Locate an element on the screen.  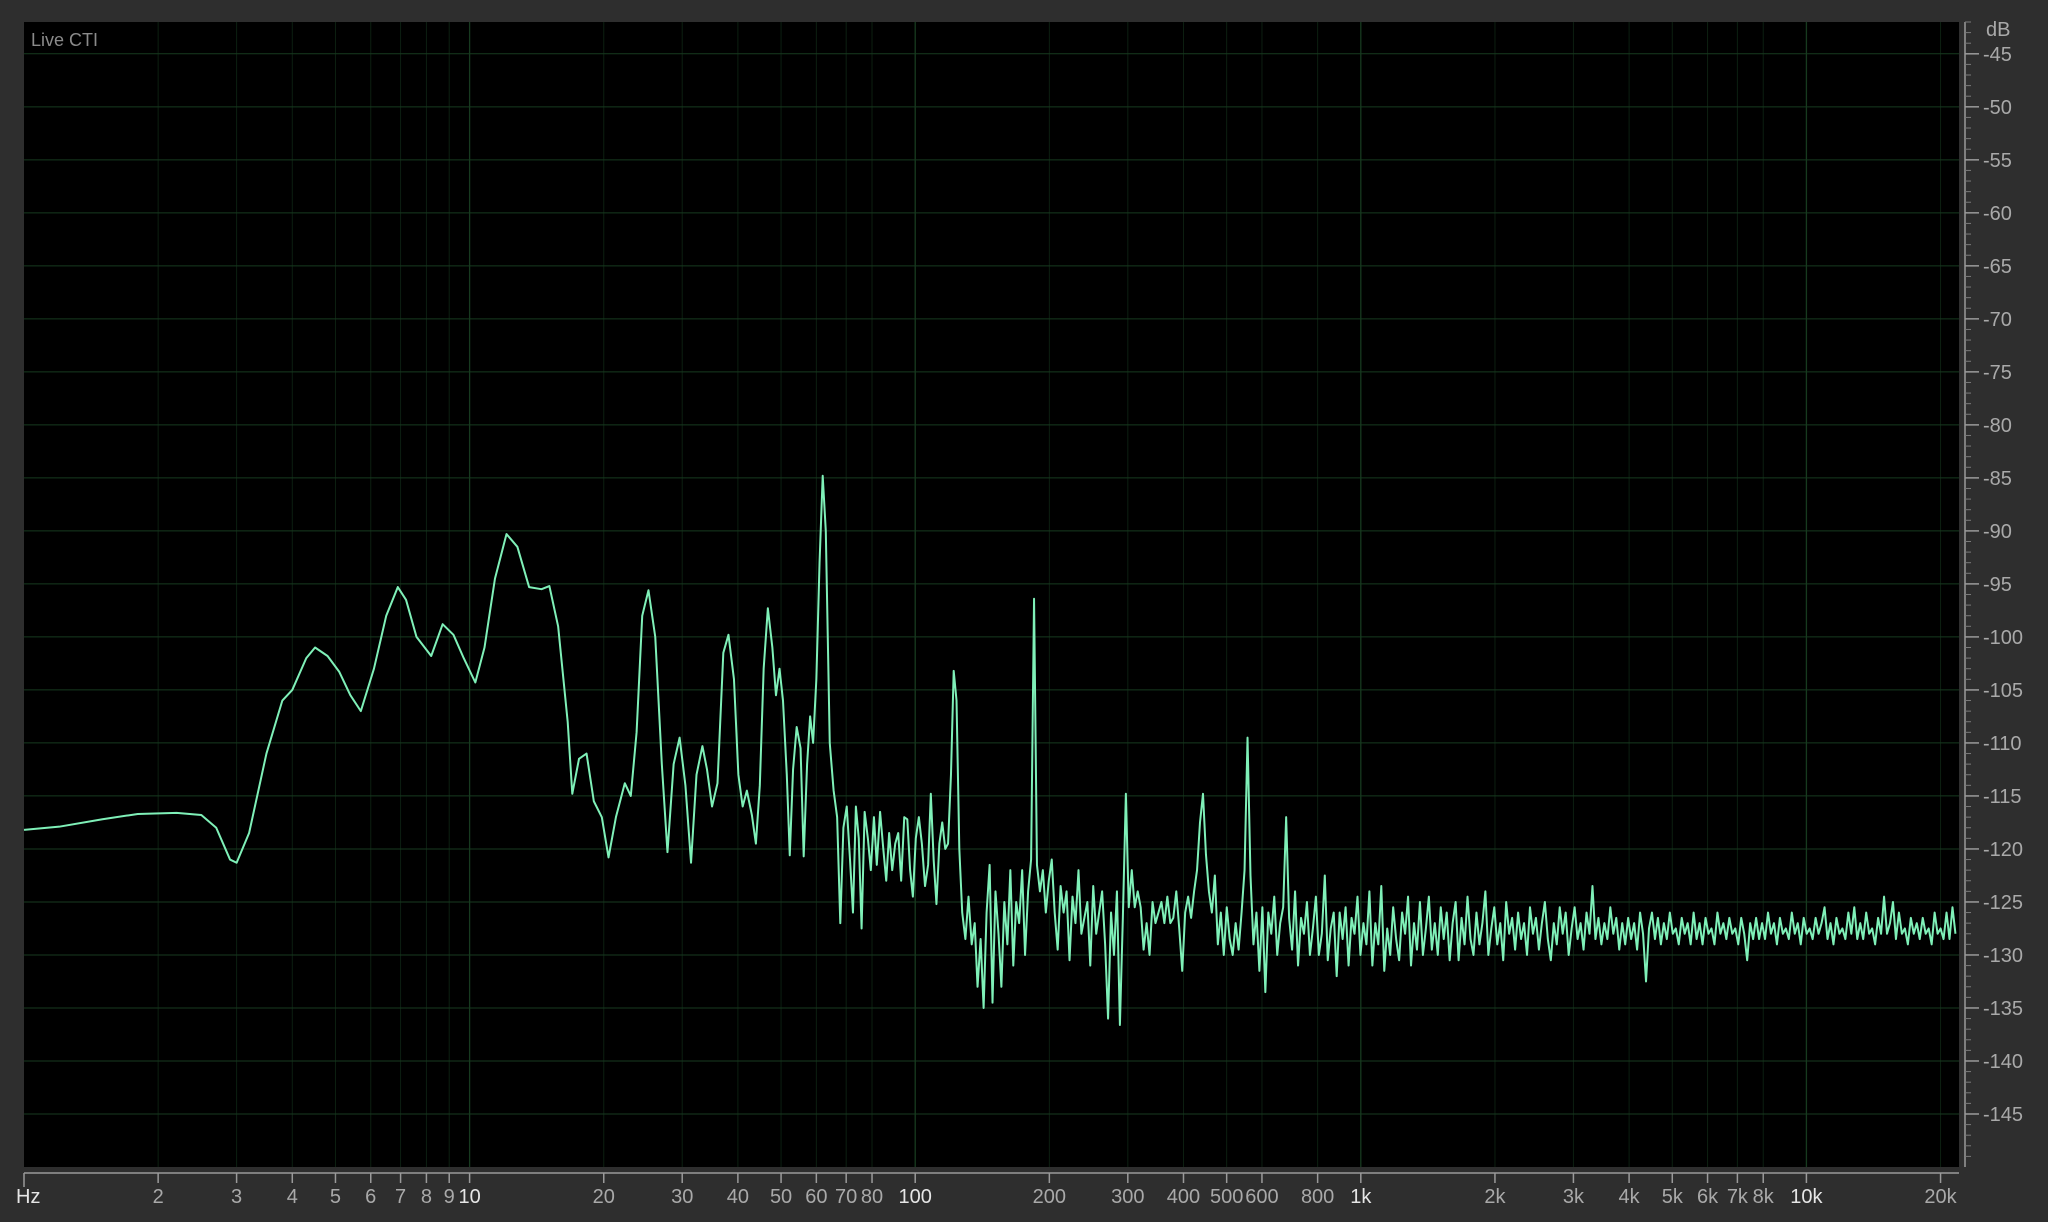
x-tick-label: 5 is located at coordinates (335, 1197).